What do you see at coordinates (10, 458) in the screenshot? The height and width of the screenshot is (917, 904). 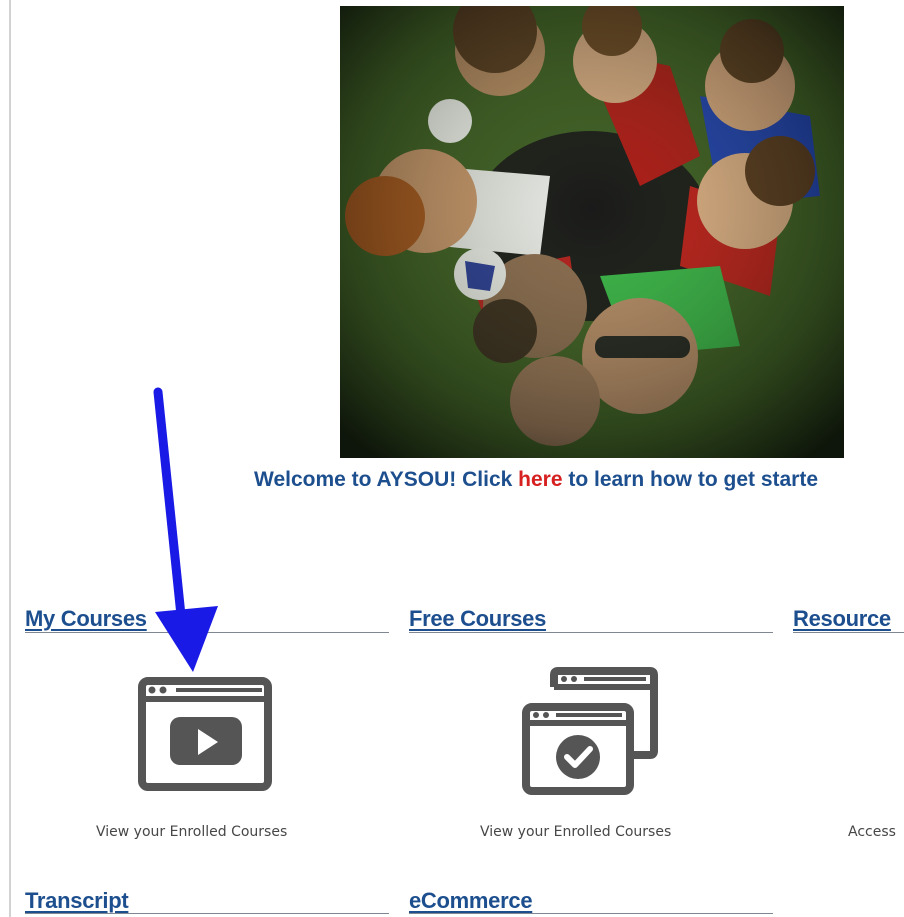 I see `left-border` at bounding box center [10, 458].